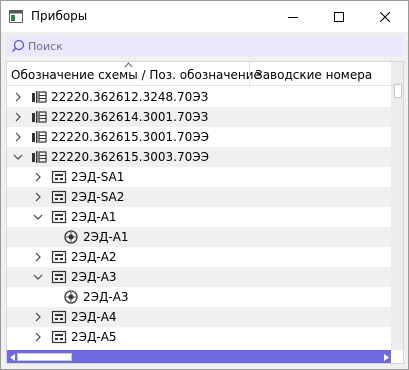 This screenshot has height=370, width=409. Describe the element at coordinates (249, 74) in the screenshot. I see `column-divider` at that location.